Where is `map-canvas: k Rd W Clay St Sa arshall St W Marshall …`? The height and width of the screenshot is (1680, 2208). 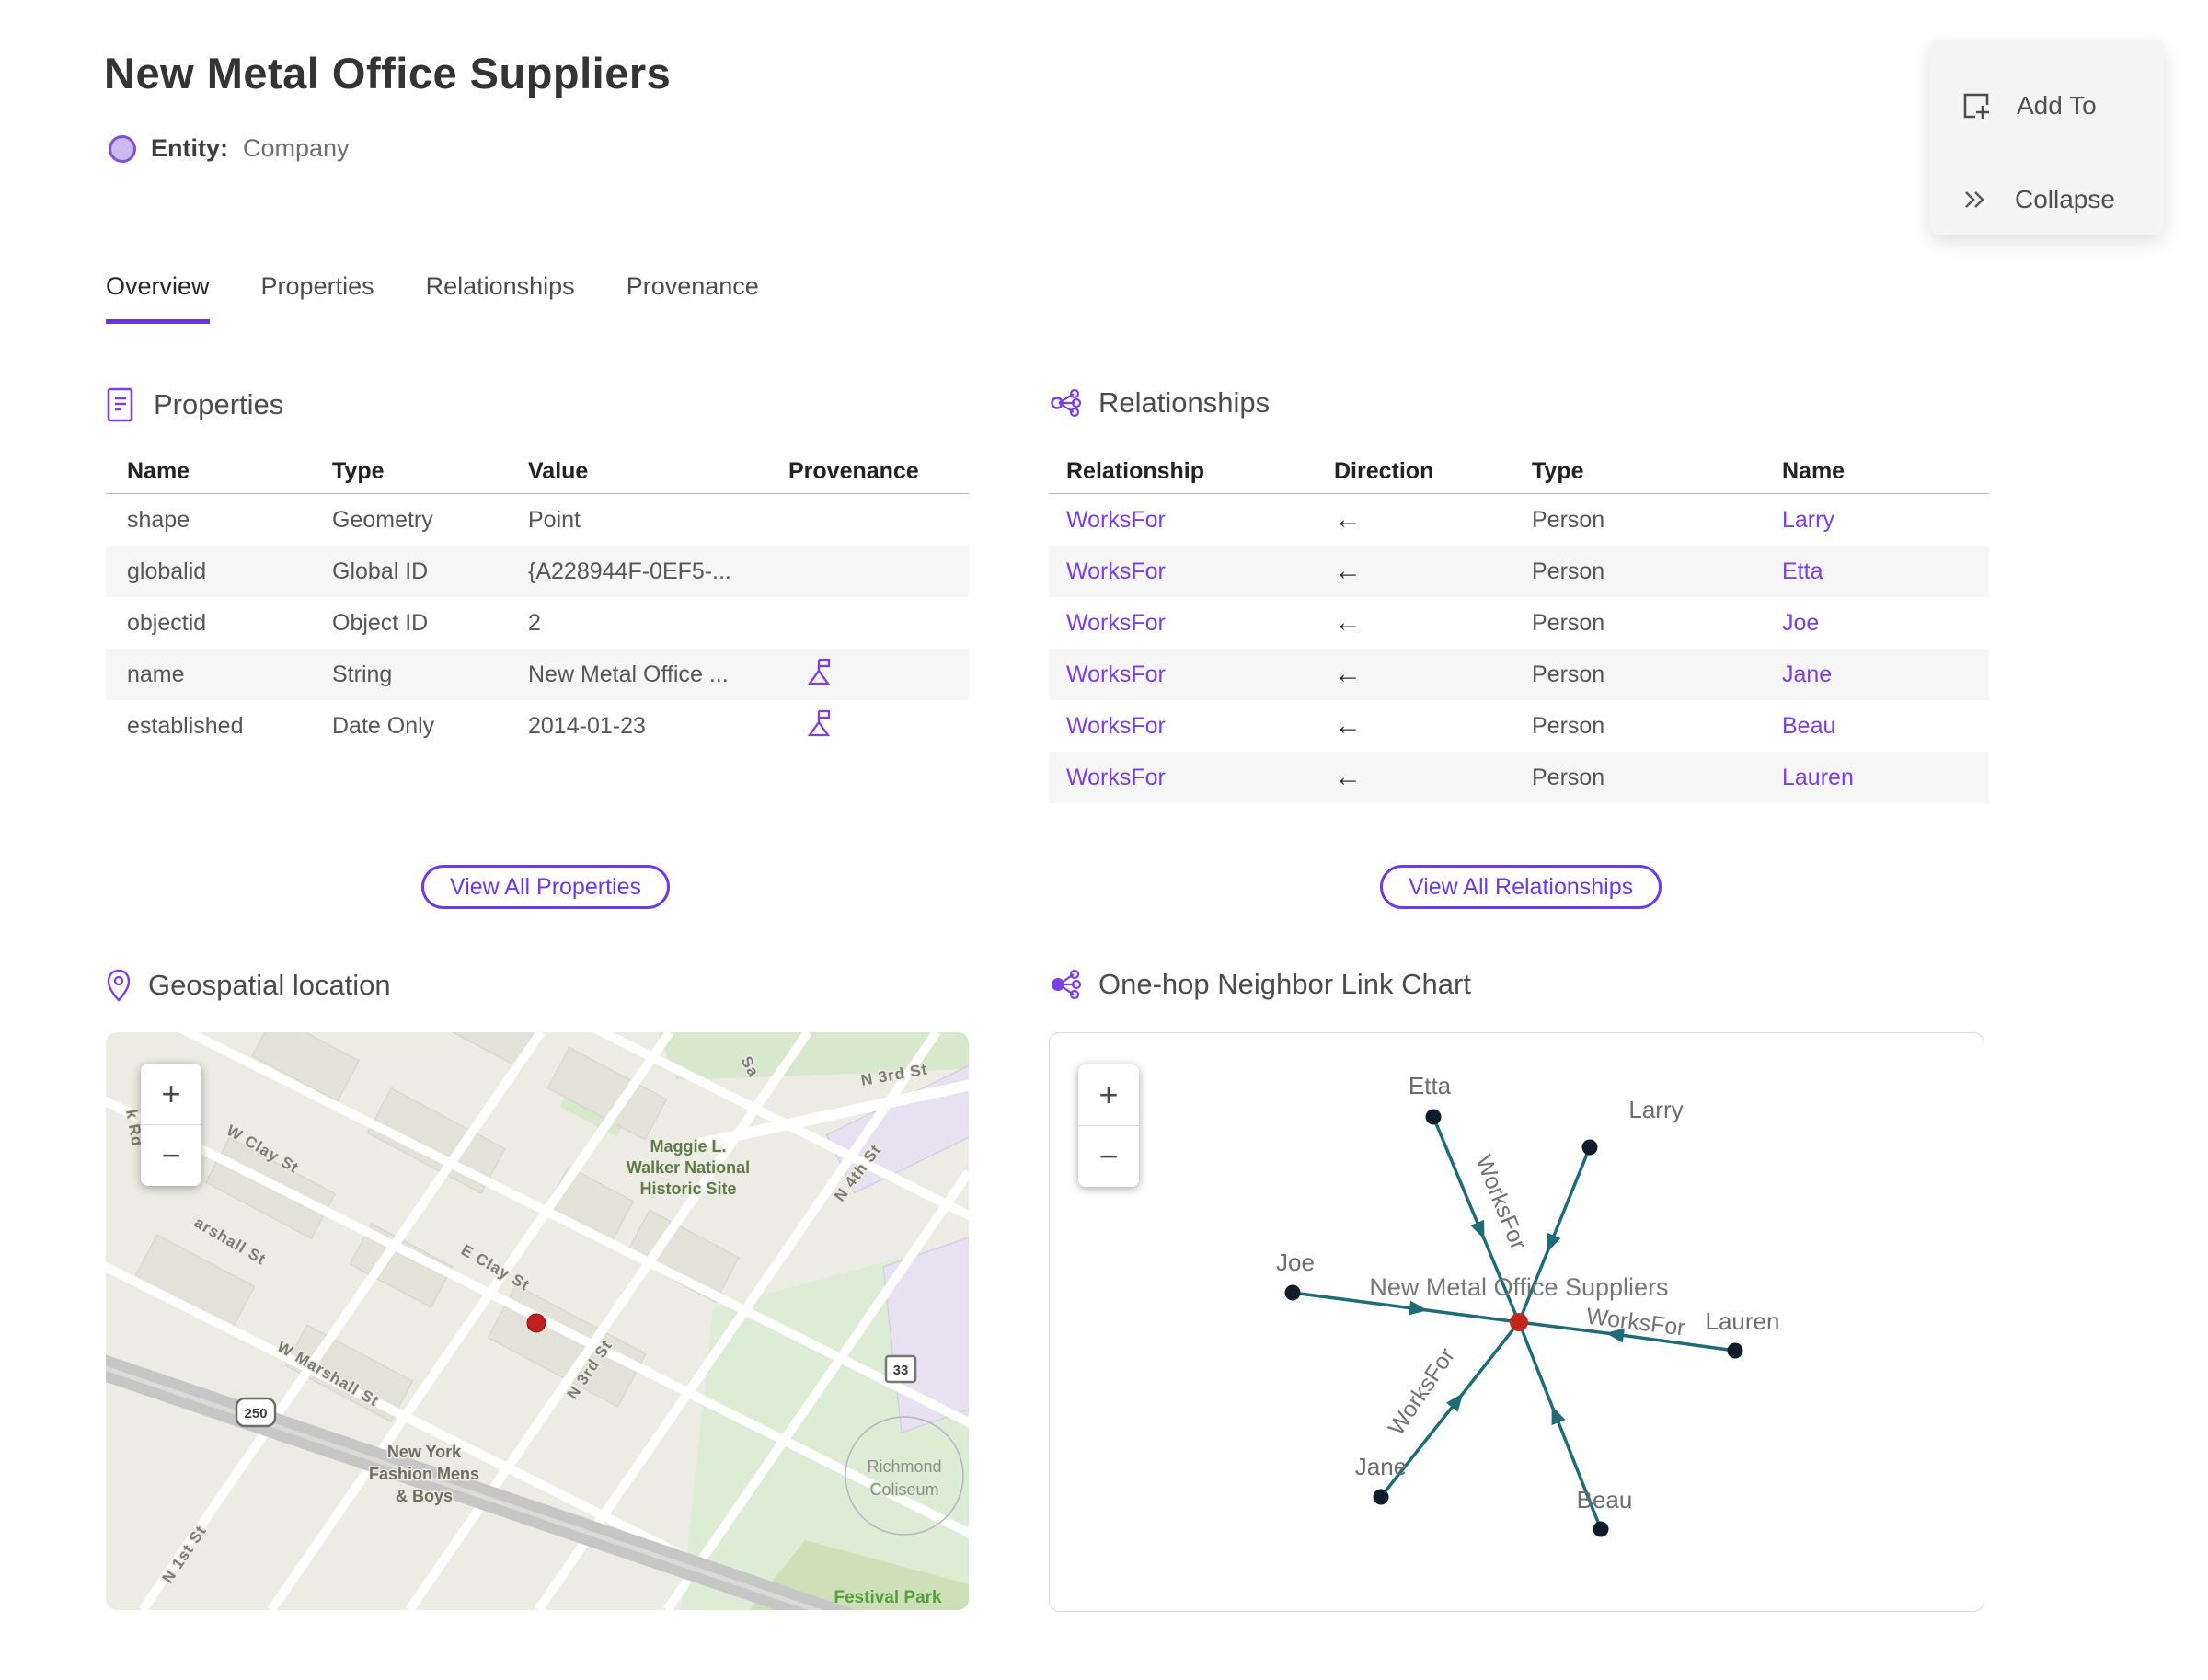 map-canvas: k Rd W Clay St Sa arshall St W Marshall … is located at coordinates (537, 1321).